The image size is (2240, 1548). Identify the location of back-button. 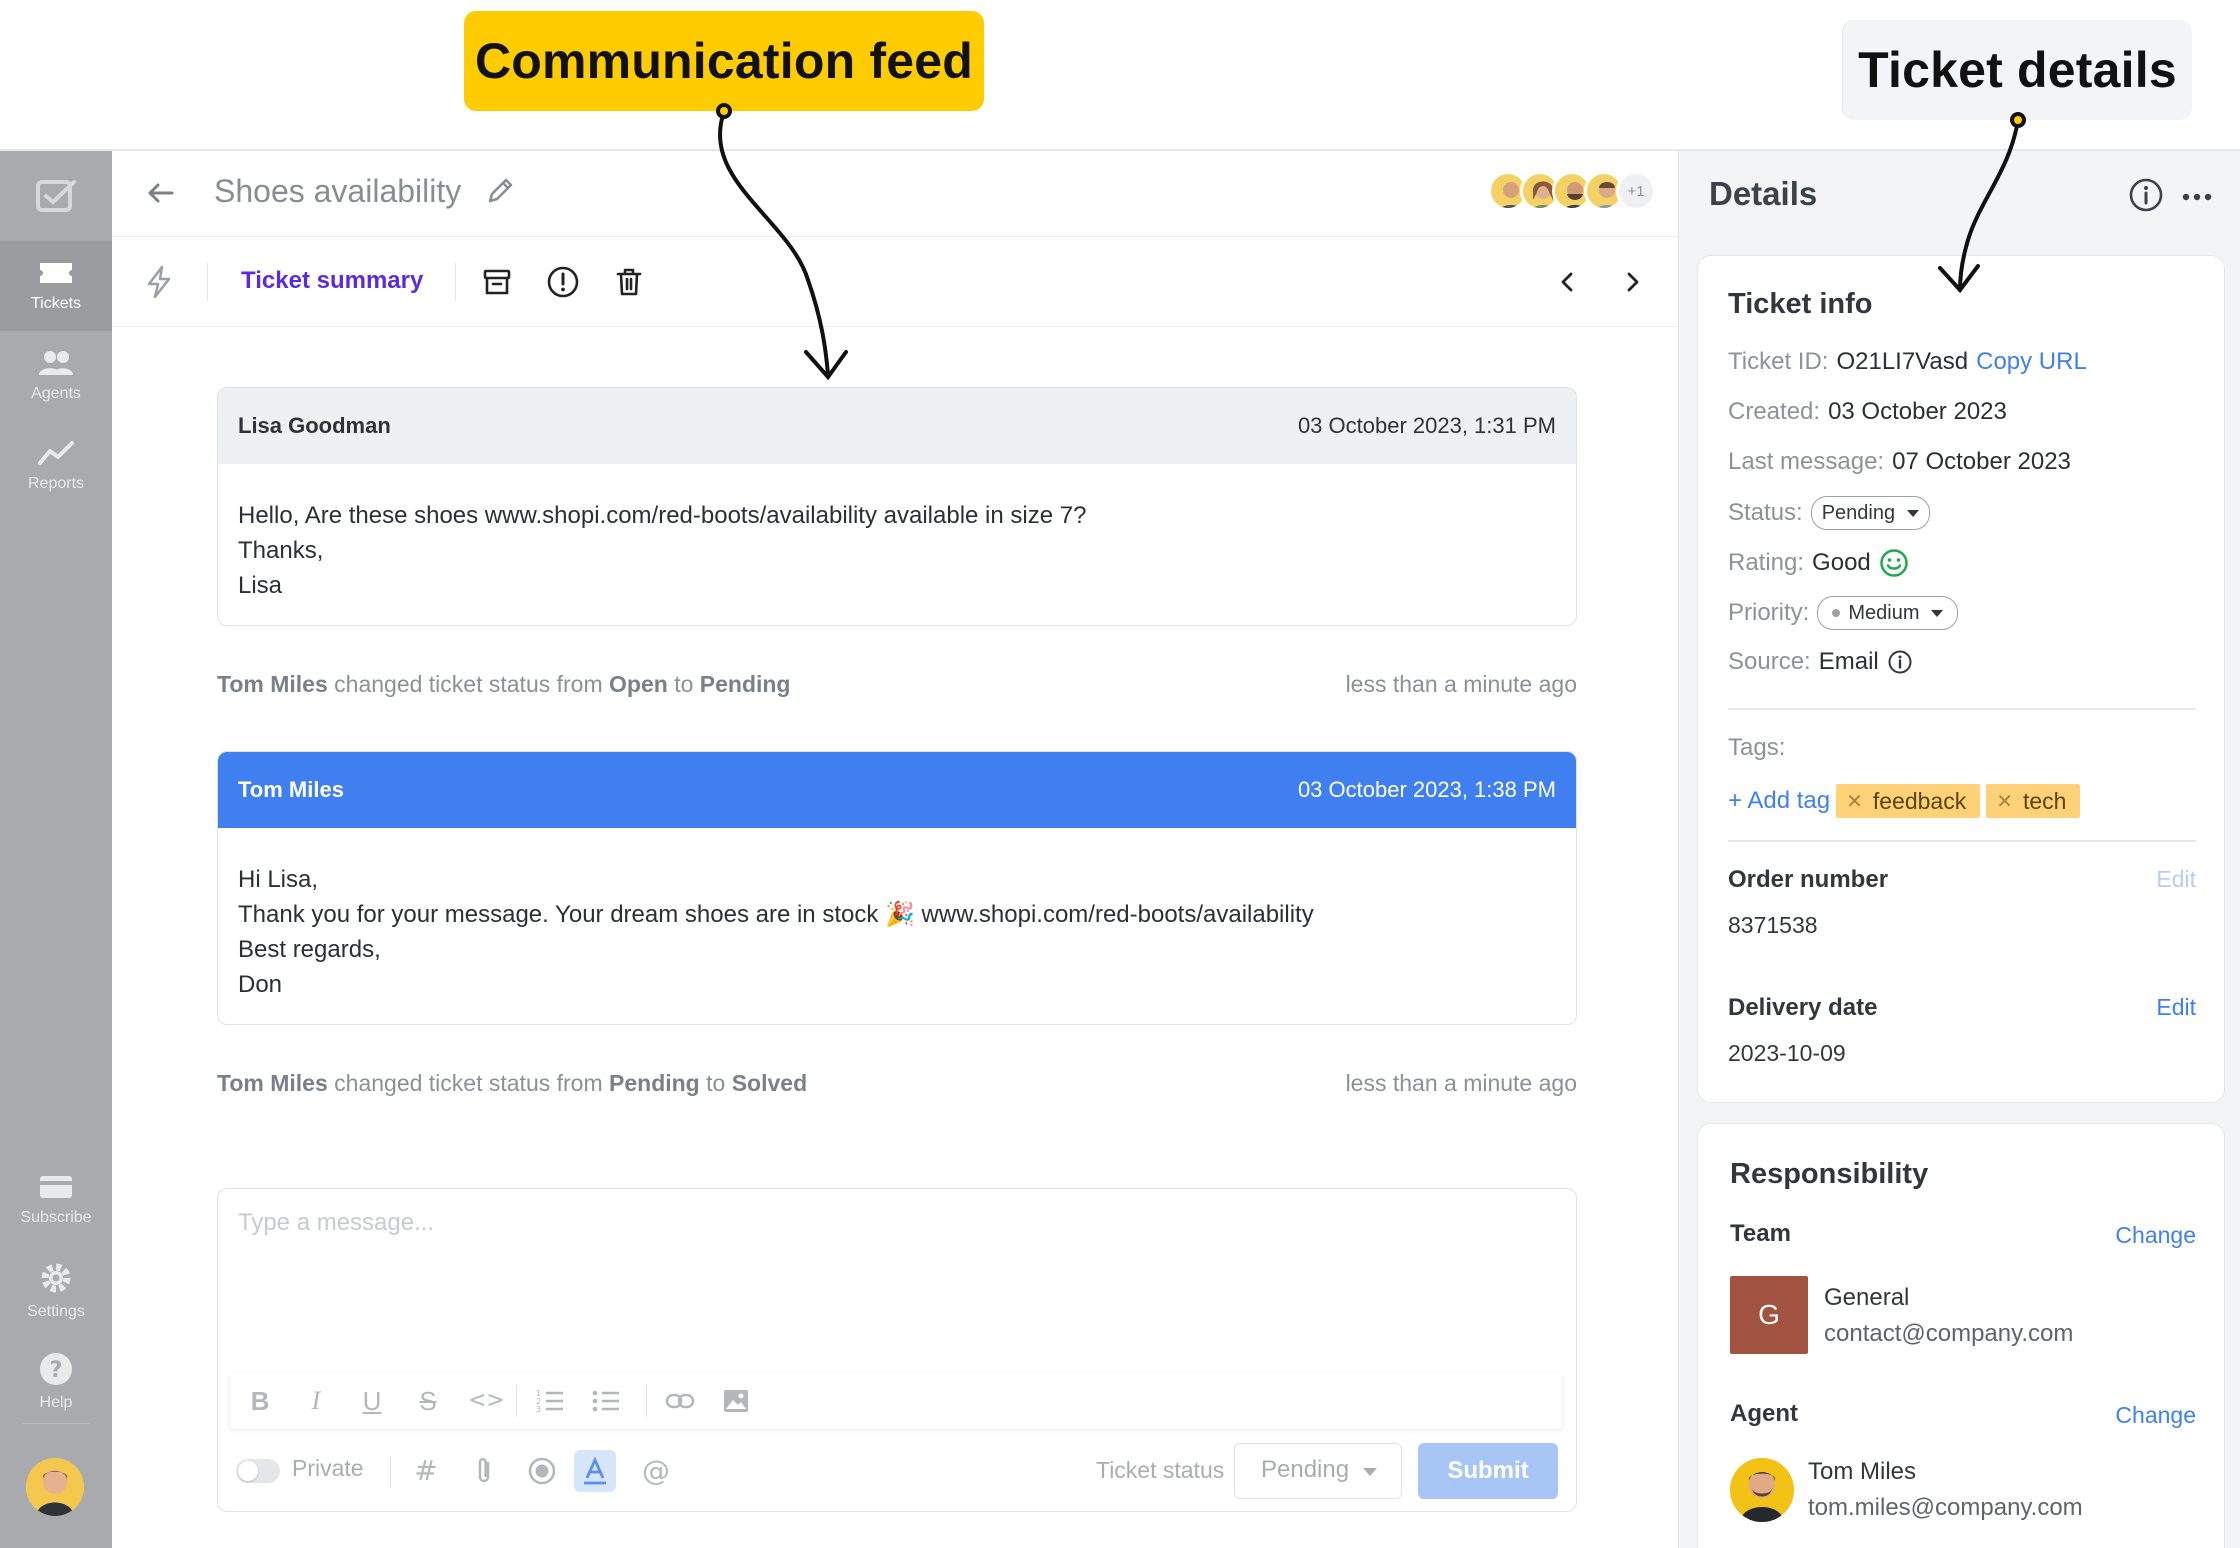
(162, 195).